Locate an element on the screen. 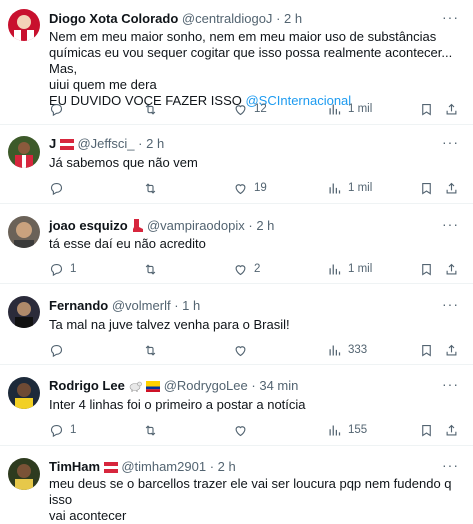 The image size is (473, 524). tweet-header: Fernando @volmerlf · 1 h is located at coordinates (124, 305).